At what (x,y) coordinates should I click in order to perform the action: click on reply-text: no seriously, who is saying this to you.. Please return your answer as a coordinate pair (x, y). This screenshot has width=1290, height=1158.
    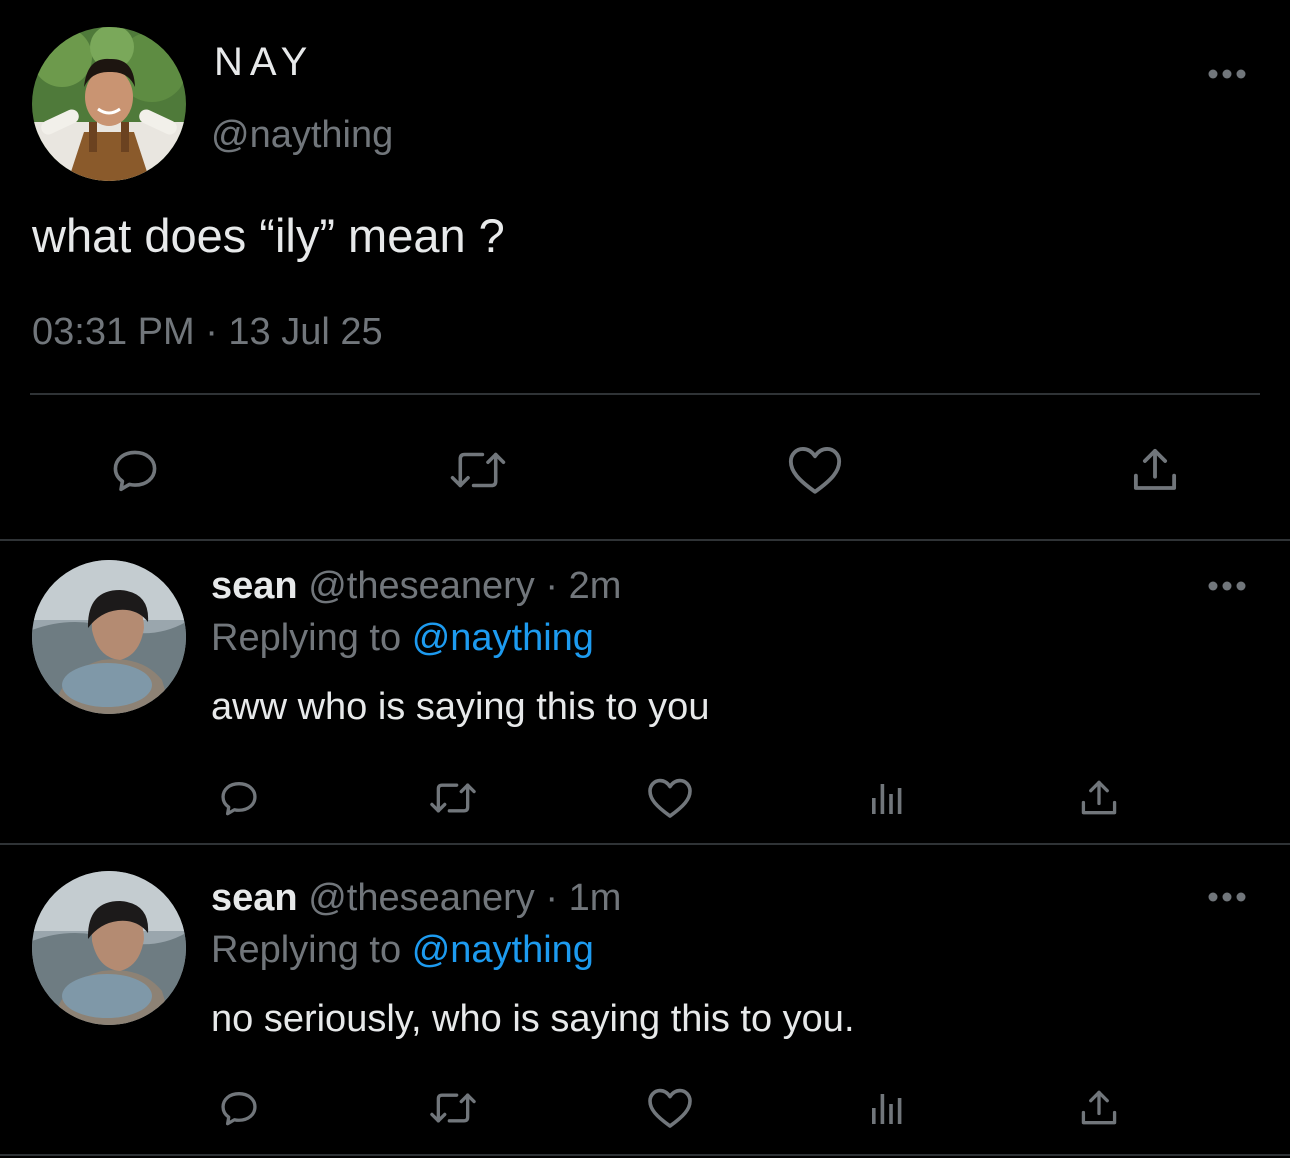
    Looking at the image, I should click on (533, 1019).